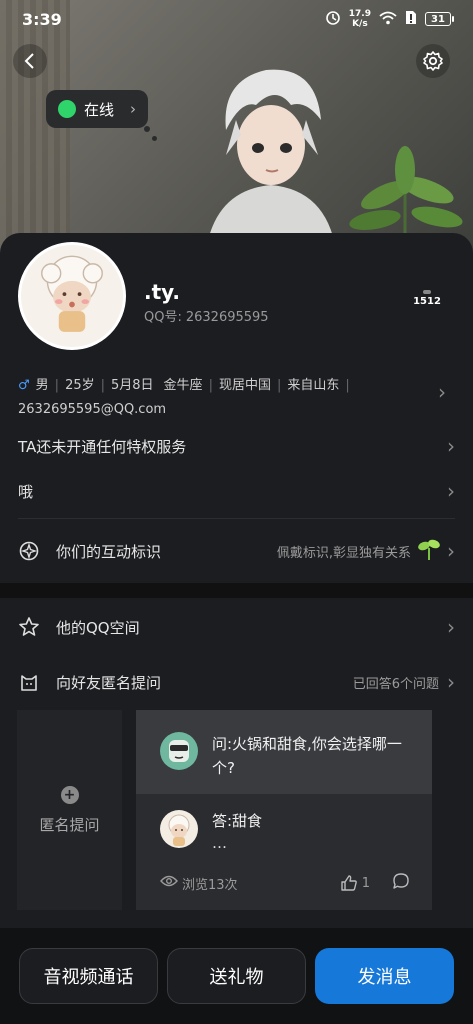 The image size is (473, 1024). I want to click on settings-button, so click(433, 61).